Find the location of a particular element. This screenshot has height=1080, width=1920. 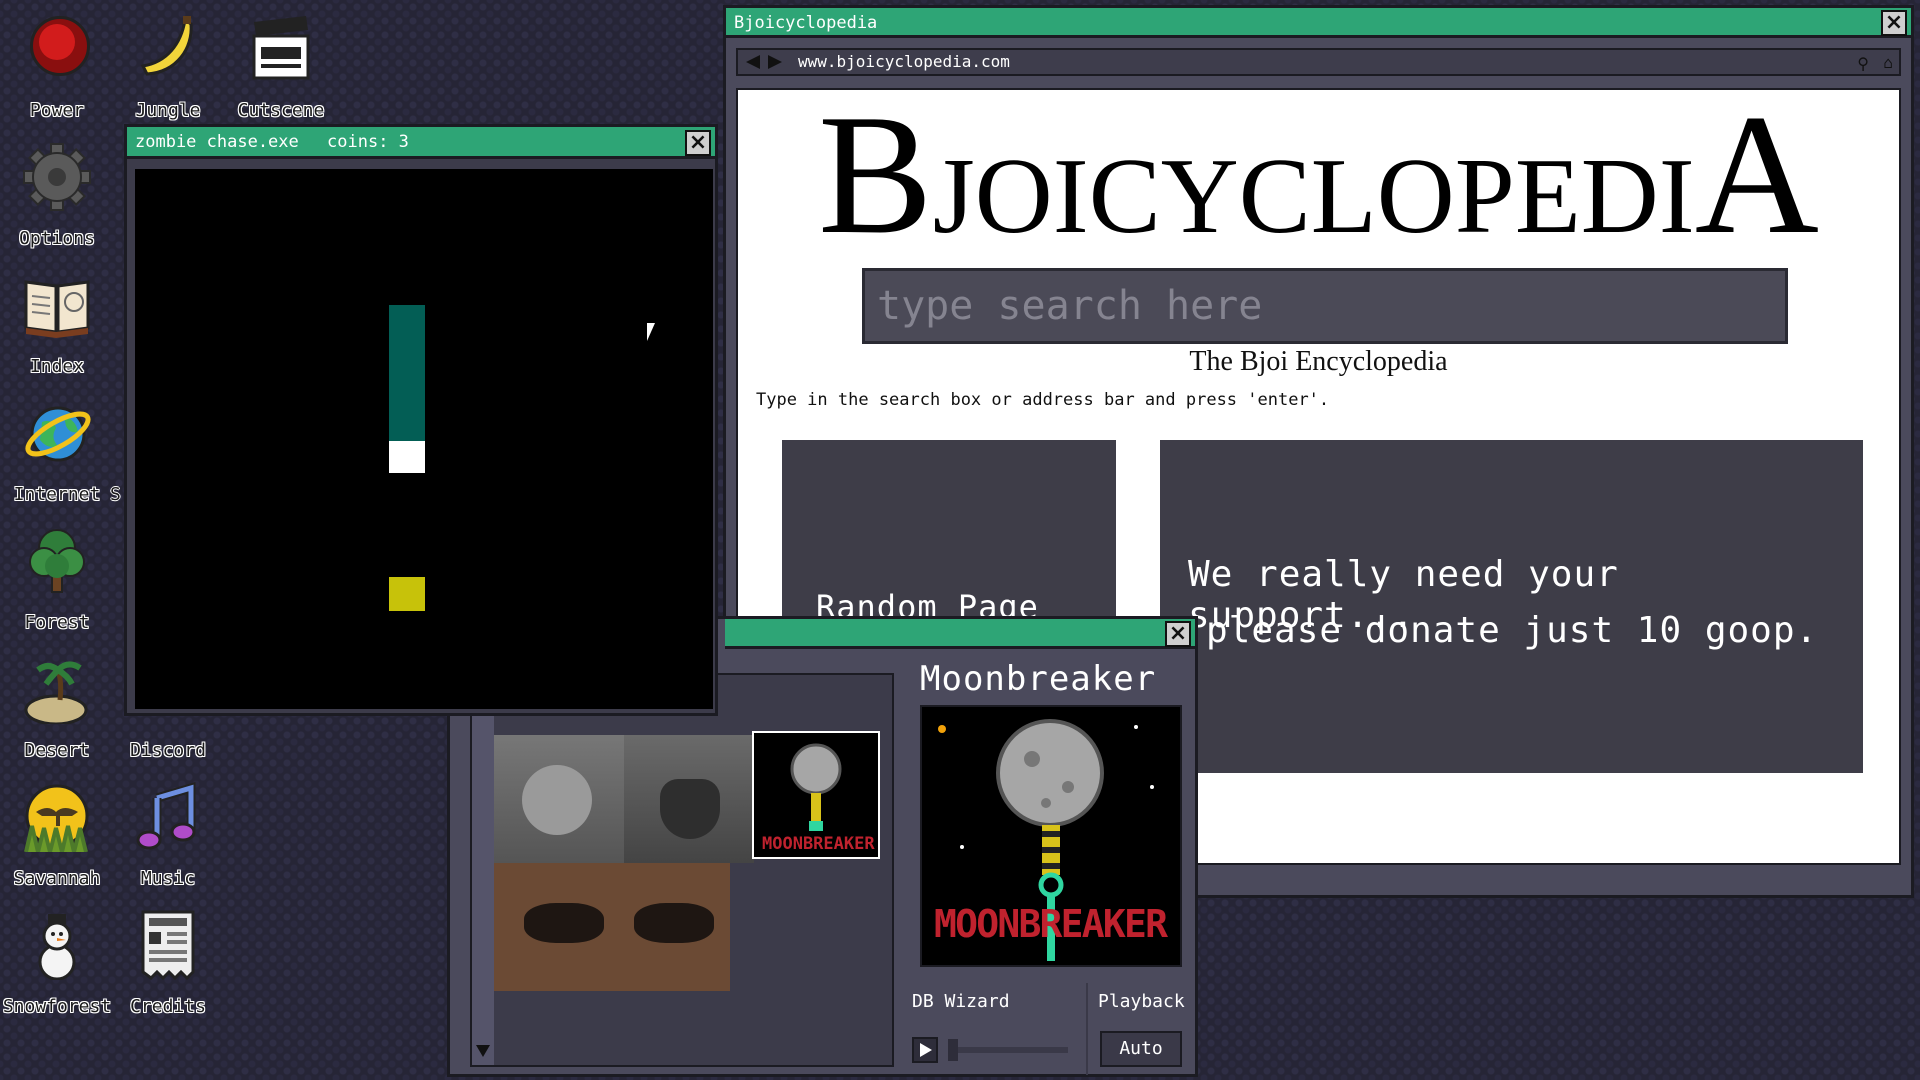

desktop-icon-credits: Credits is located at coordinates (168, 963).